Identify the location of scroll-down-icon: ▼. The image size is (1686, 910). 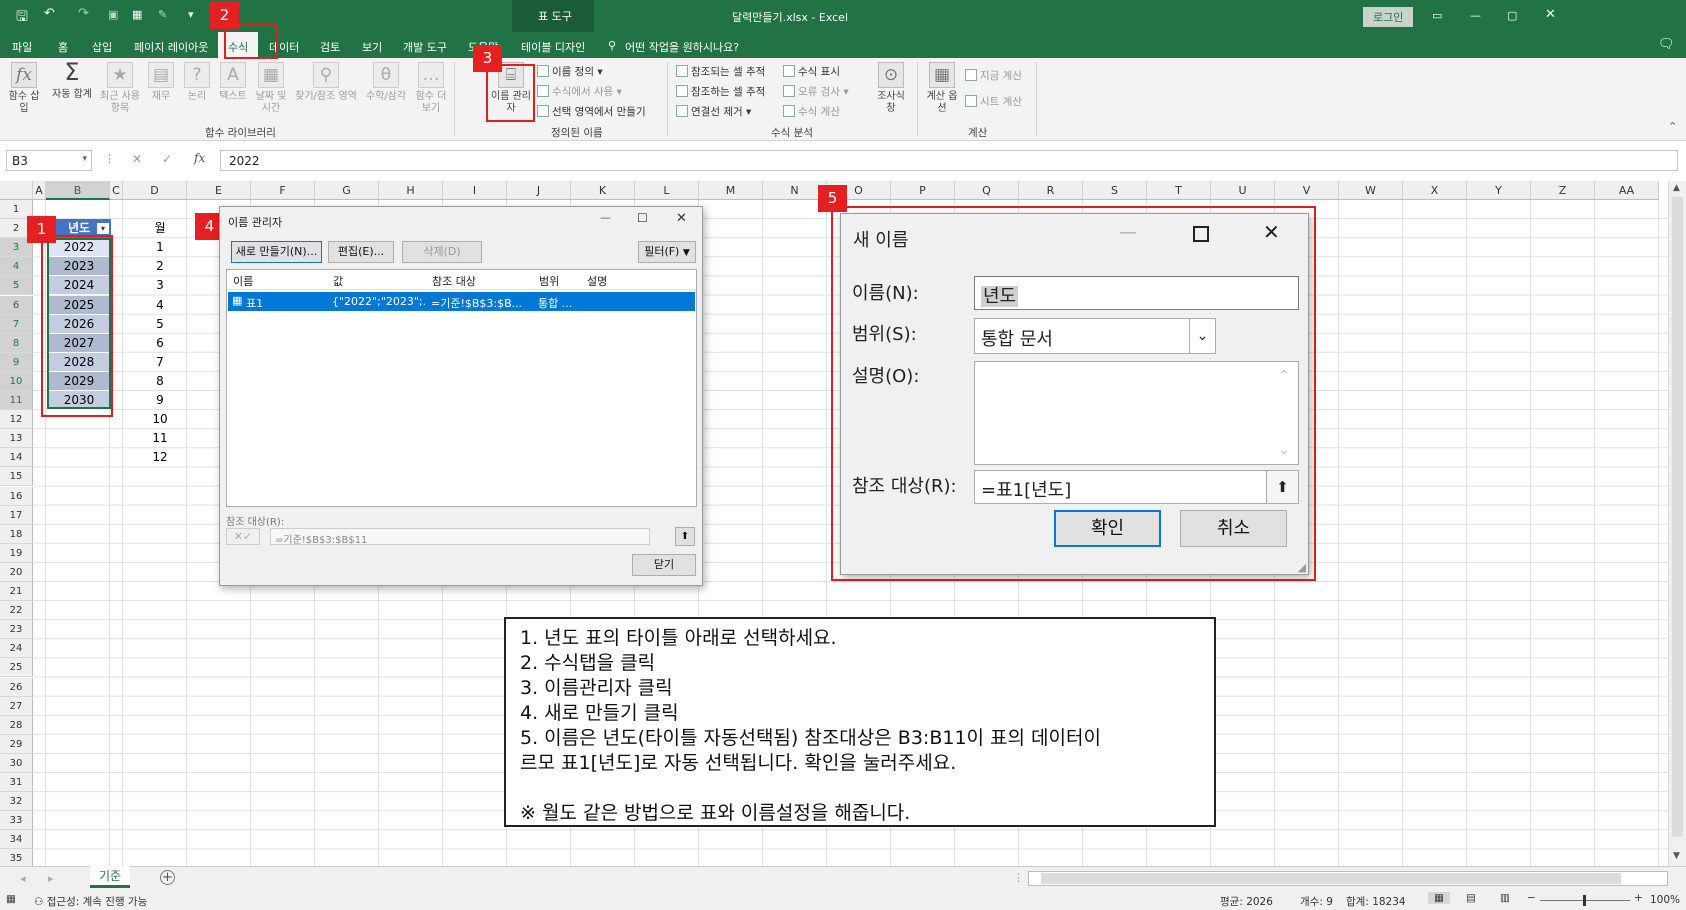
(1676, 856).